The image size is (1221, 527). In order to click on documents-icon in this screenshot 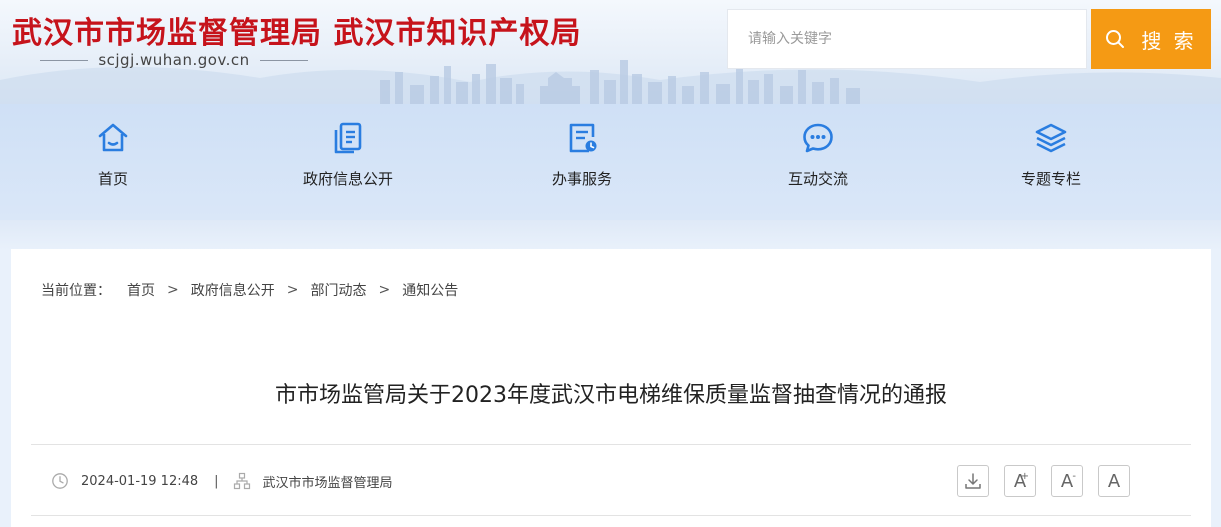, I will do `click(348, 138)`.